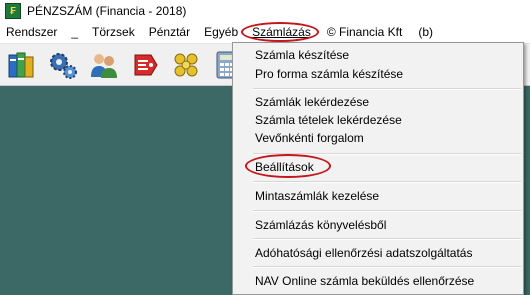 This screenshot has height=295, width=530. I want to click on coins-icon, so click(186, 64).